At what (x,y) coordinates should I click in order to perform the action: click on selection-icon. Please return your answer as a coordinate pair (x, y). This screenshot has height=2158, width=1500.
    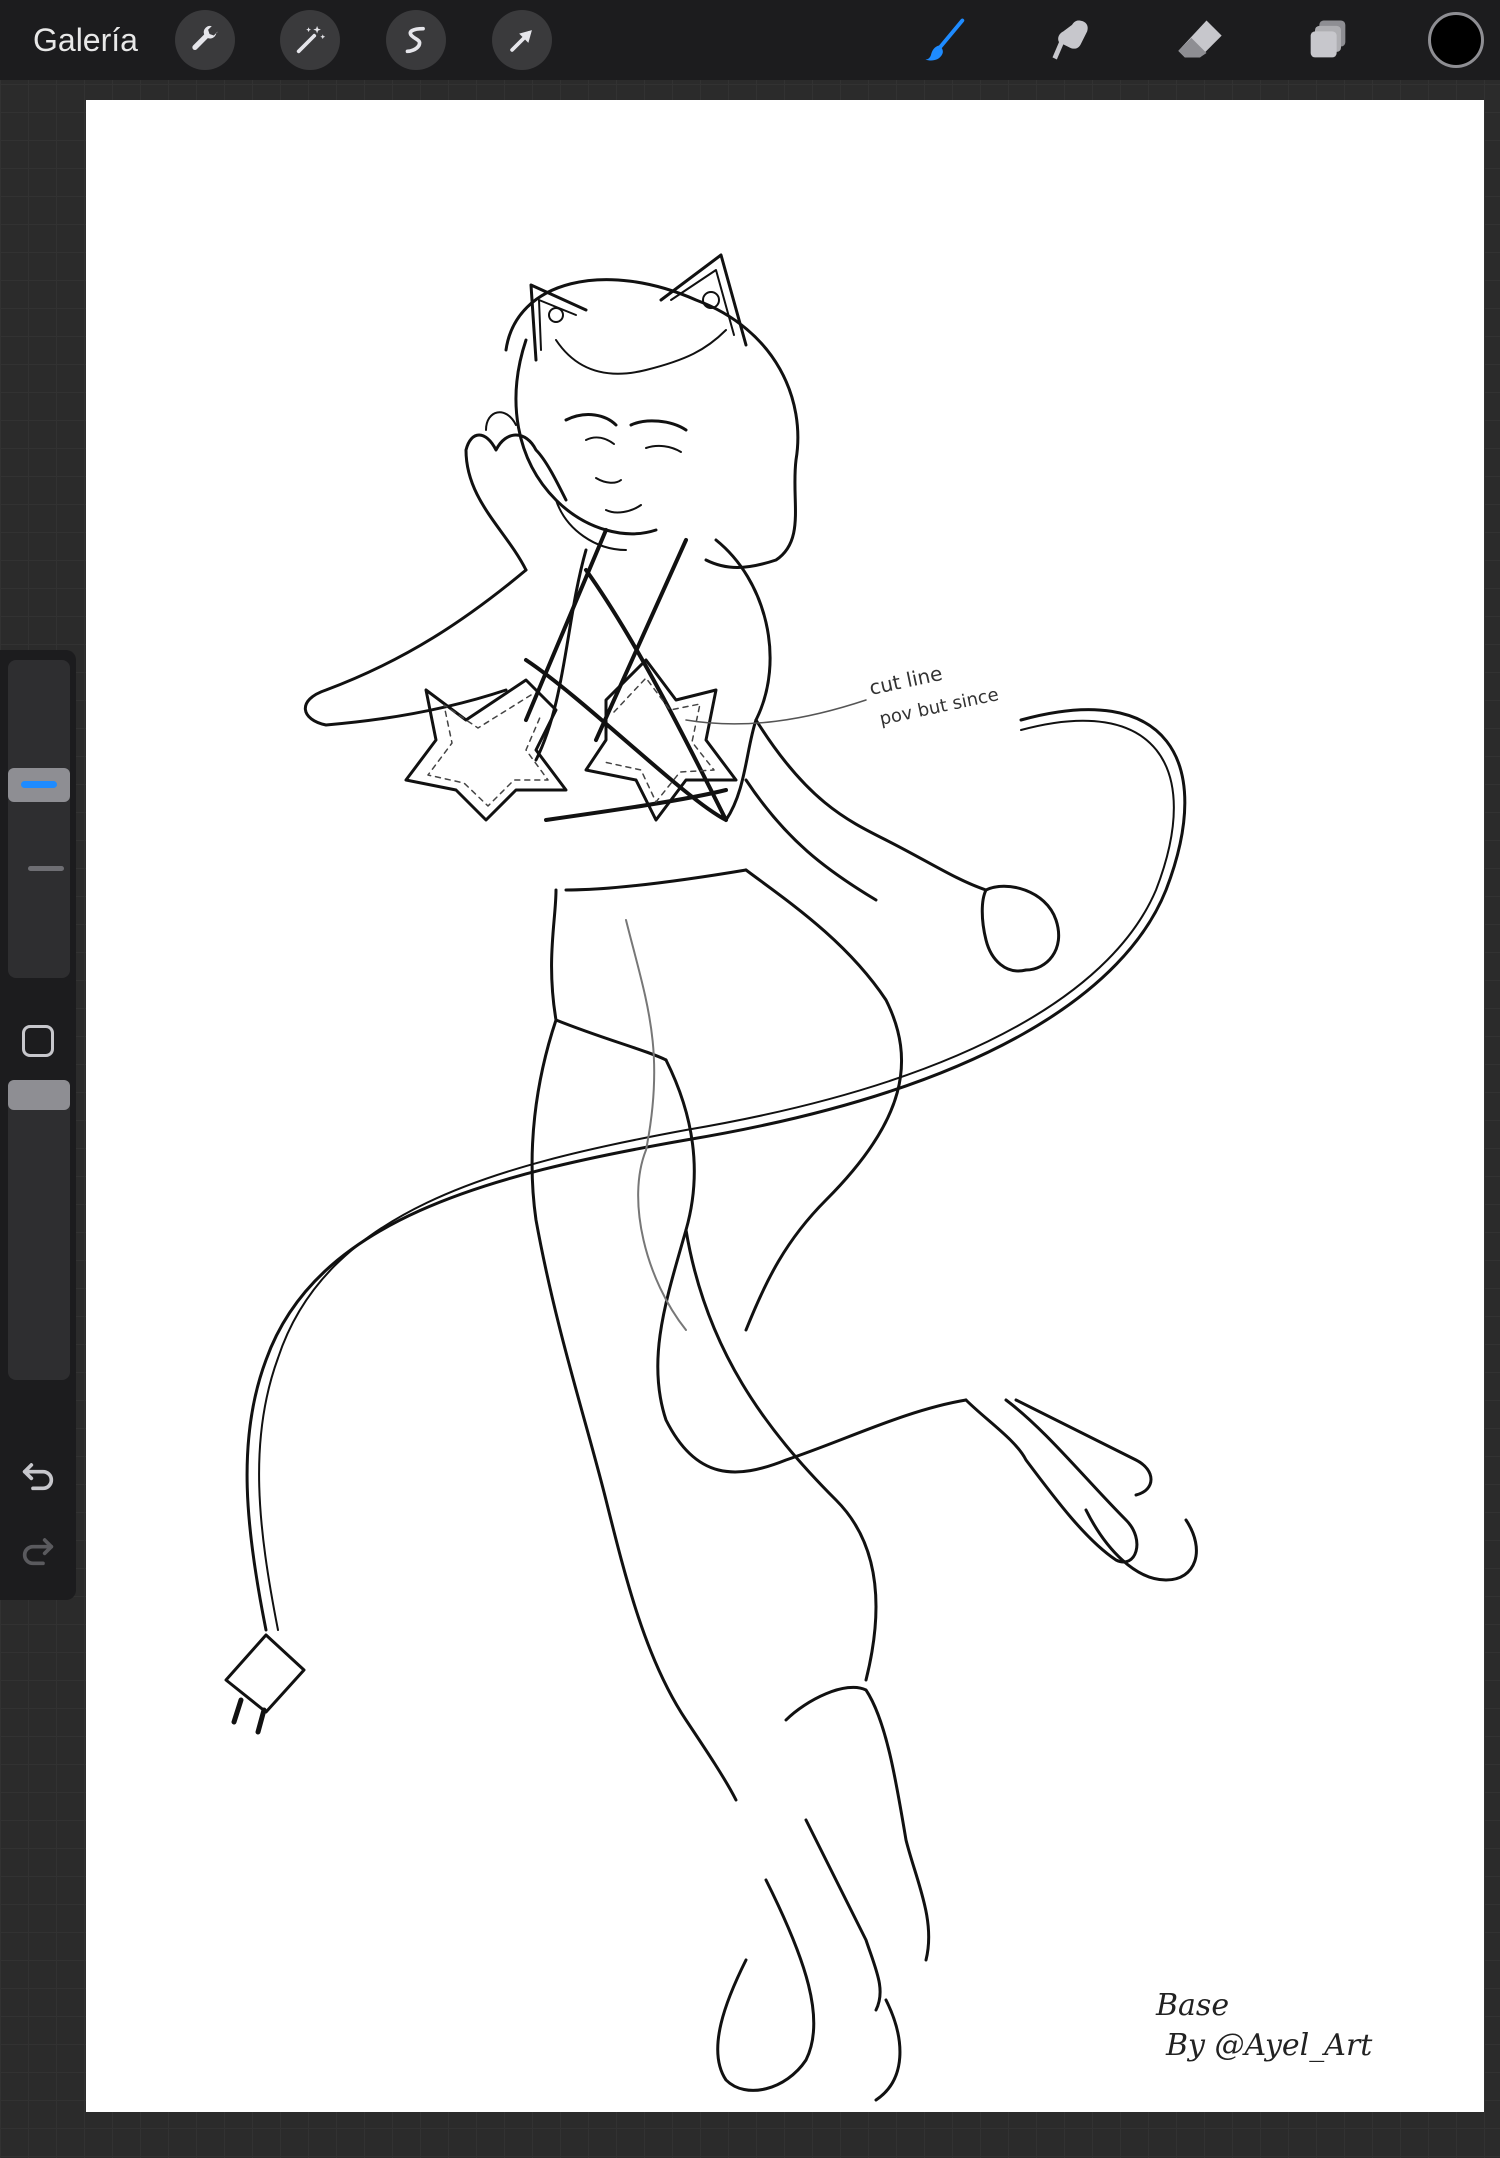
    Looking at the image, I should click on (415, 40).